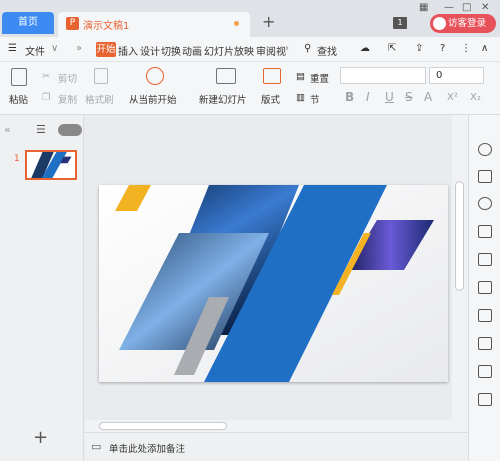 This screenshot has height=461, width=500. Describe the element at coordinates (300, 76) in the screenshot. I see `reset-icon: ▤` at that location.